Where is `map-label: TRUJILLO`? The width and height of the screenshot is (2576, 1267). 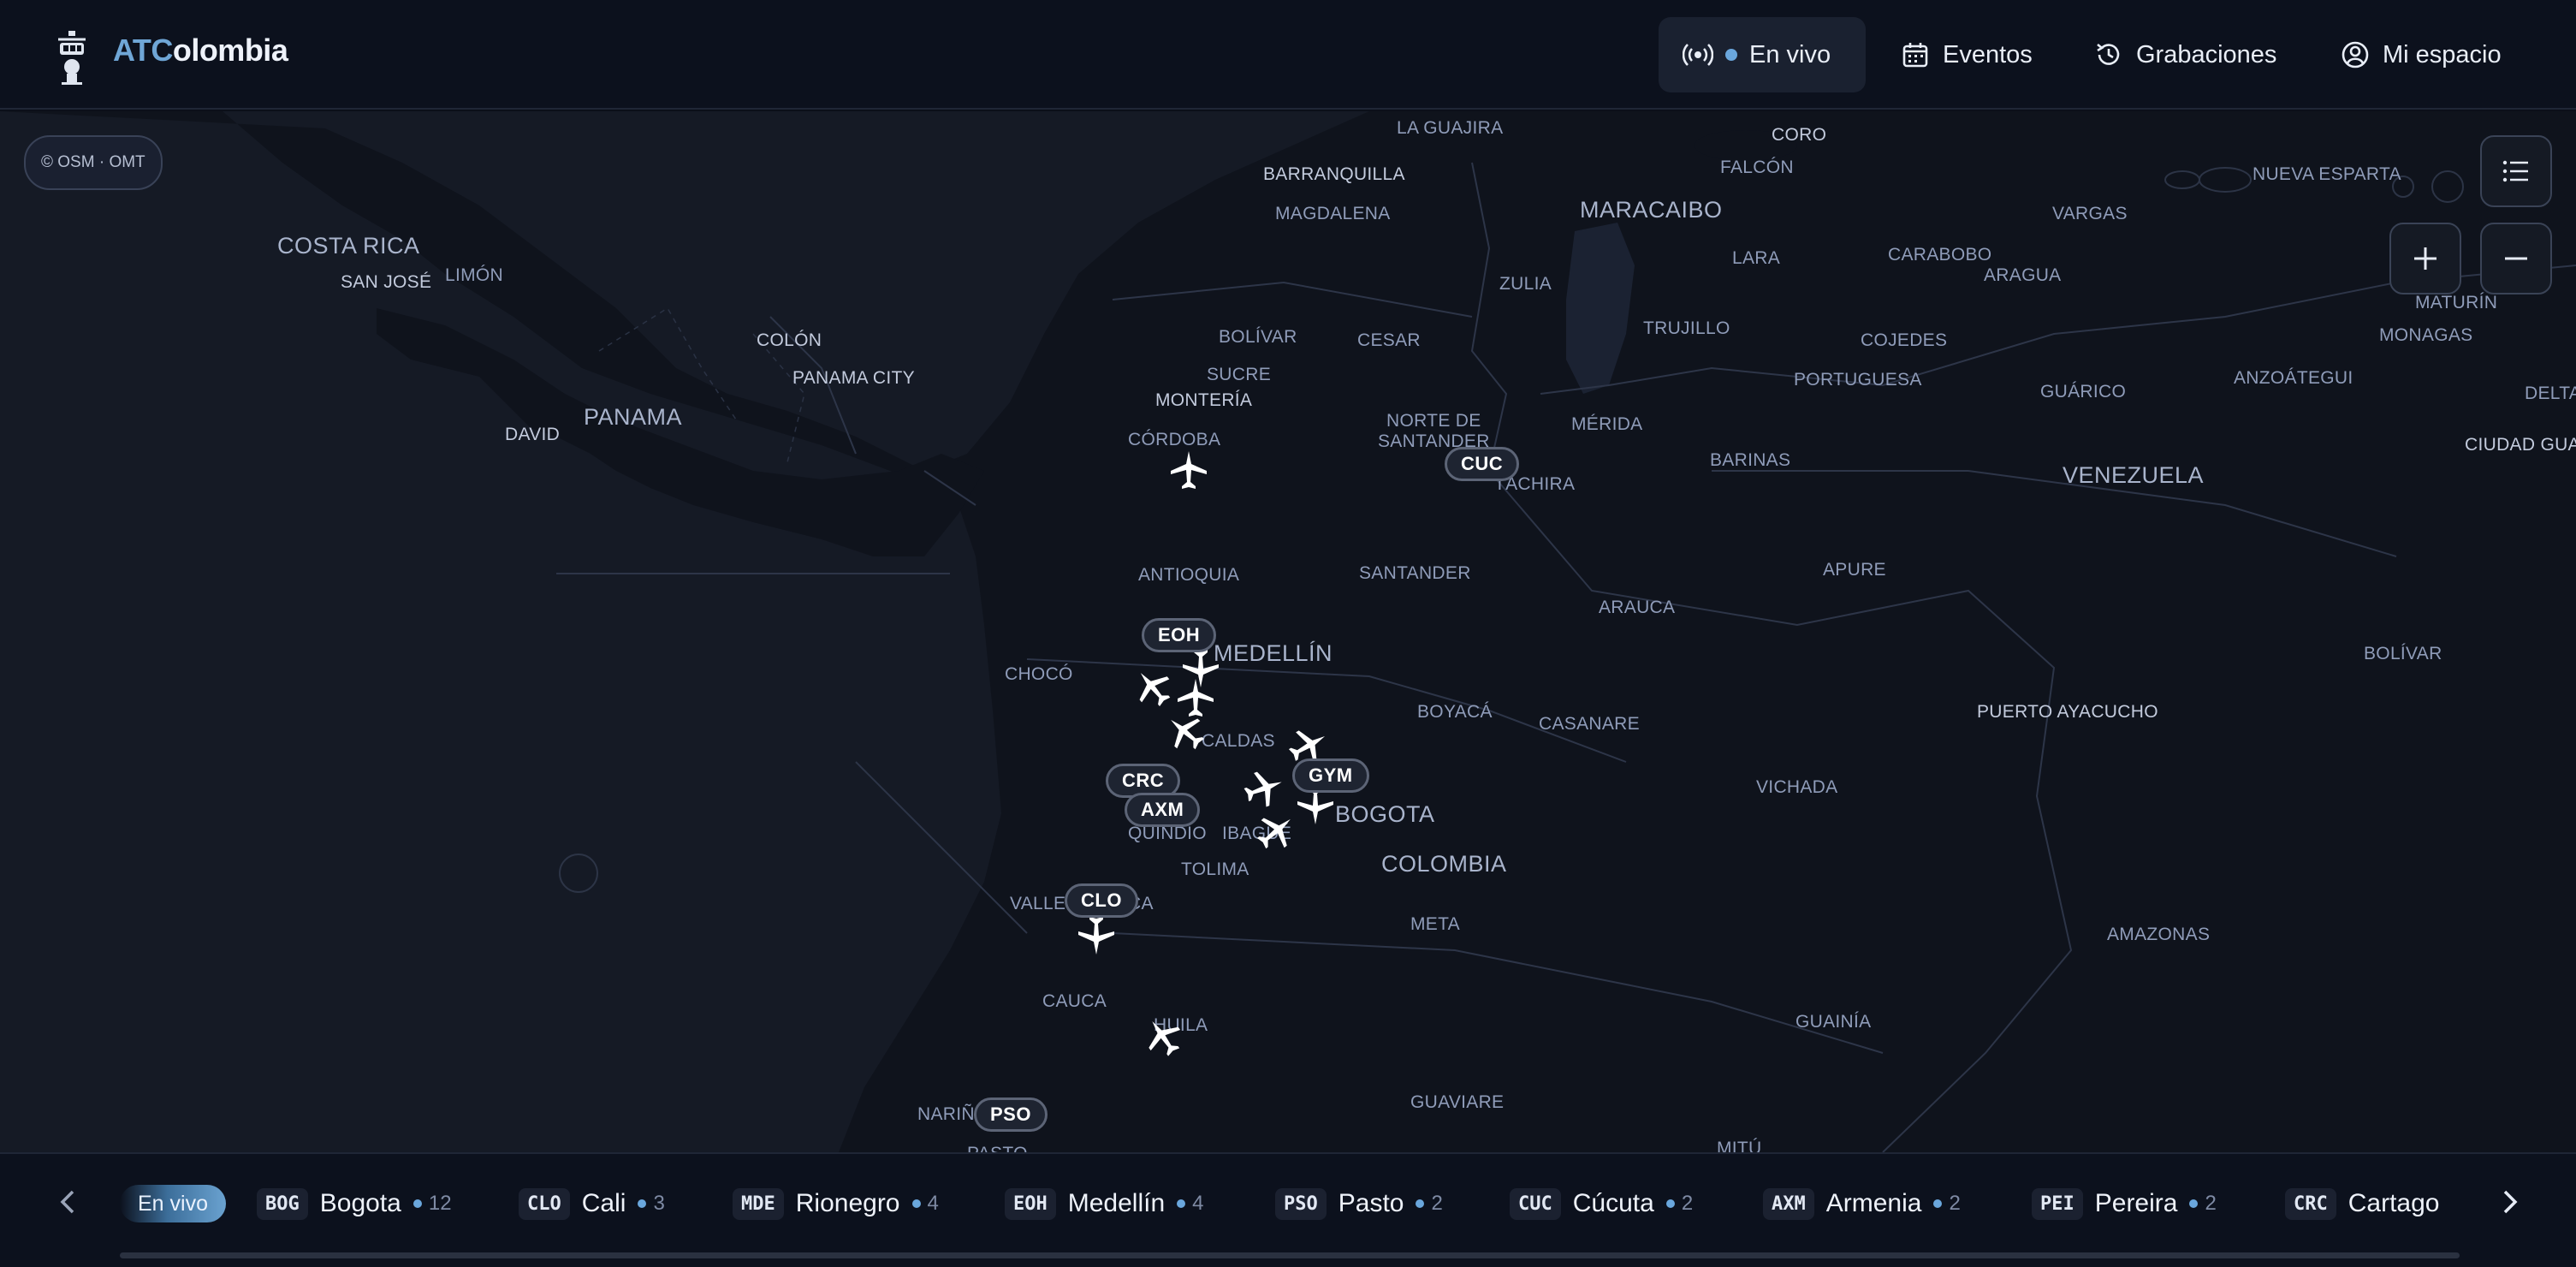 map-label: TRUJILLO is located at coordinates (1686, 328).